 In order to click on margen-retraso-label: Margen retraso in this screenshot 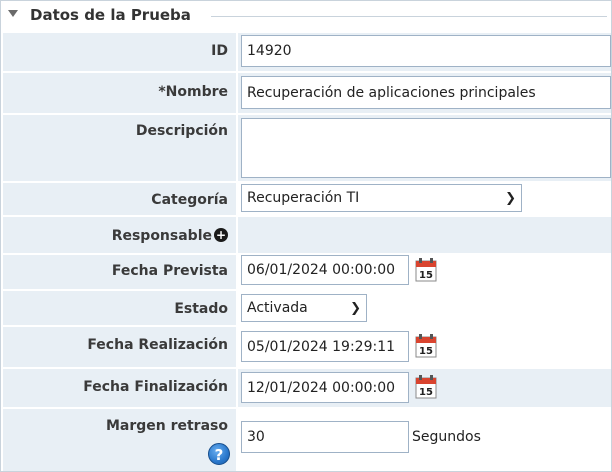, I will do `click(166, 426)`.